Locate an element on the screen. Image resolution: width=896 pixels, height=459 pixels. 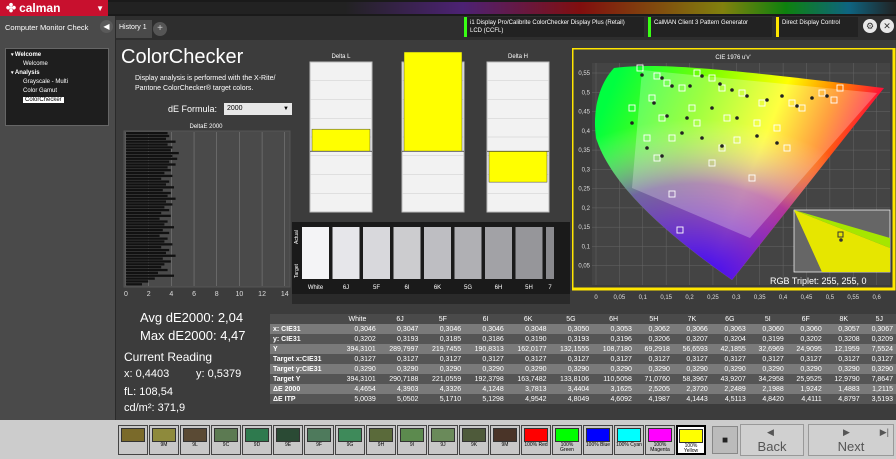
cie-xtick: 0,2 is located at coordinates (689, 298).